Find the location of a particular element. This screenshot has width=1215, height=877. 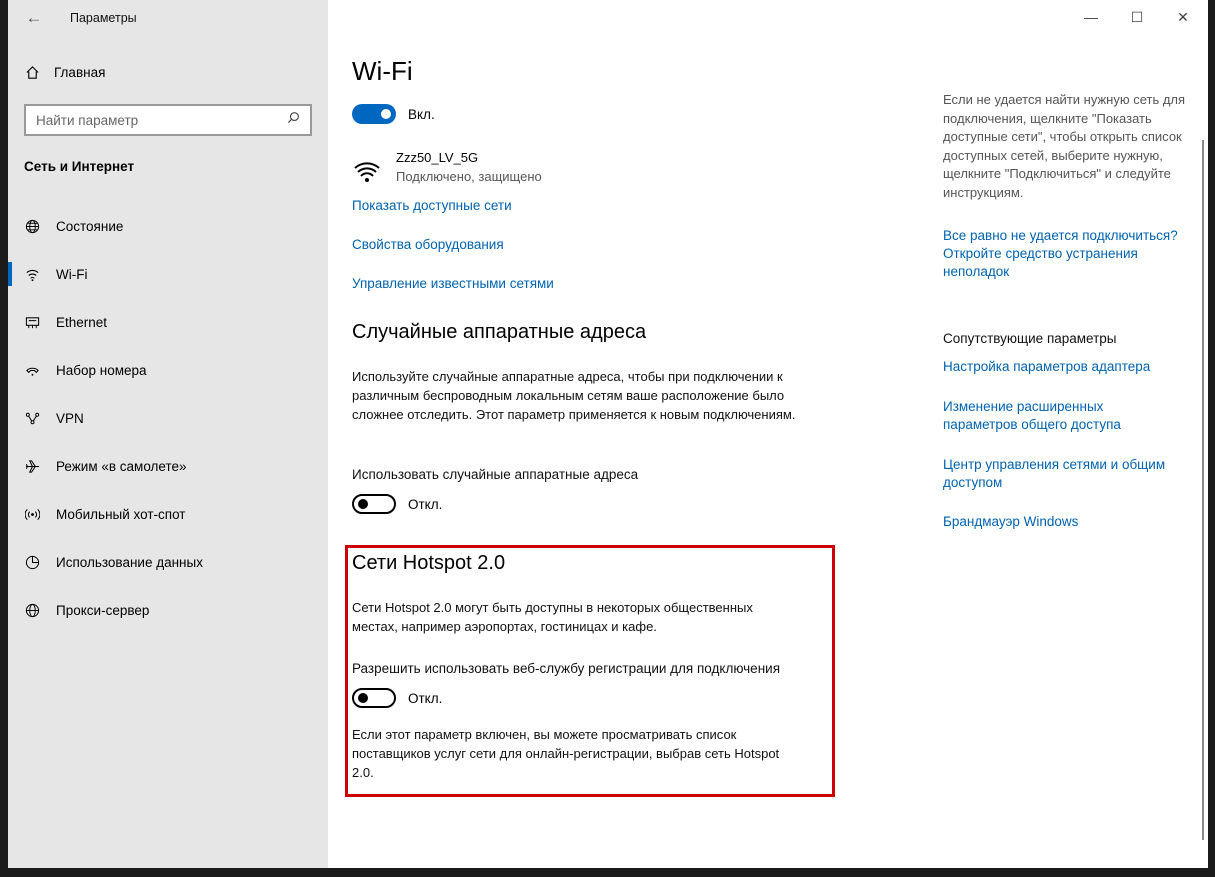

close-button: ✕ is located at coordinates (1183, 17).